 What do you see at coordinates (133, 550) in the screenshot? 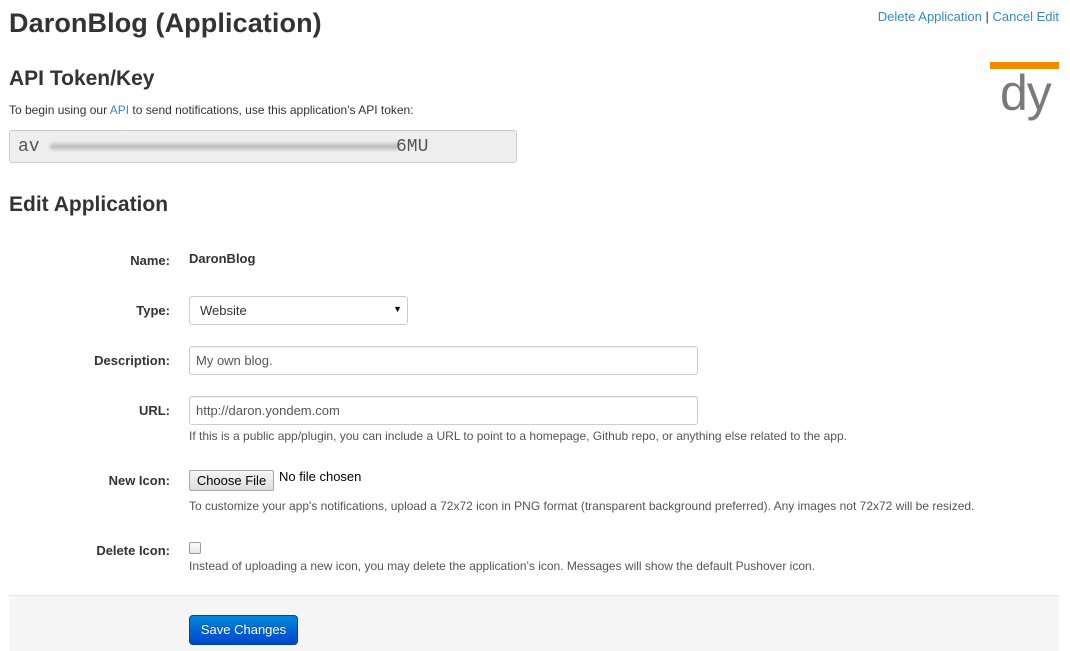
I see `delete-icon-label: Delete Icon:` at bounding box center [133, 550].